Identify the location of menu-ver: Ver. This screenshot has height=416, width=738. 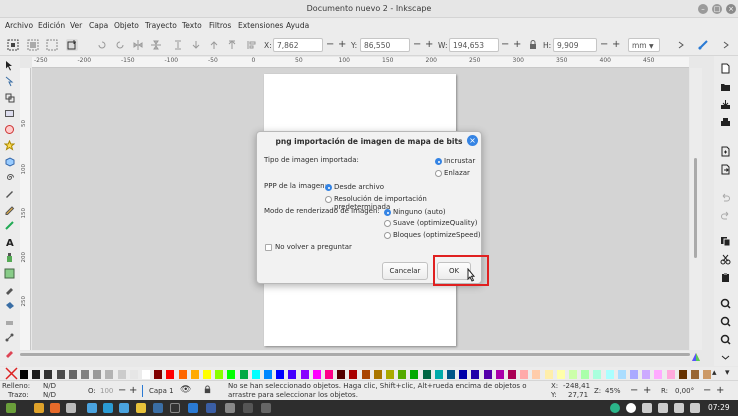
(76, 25).